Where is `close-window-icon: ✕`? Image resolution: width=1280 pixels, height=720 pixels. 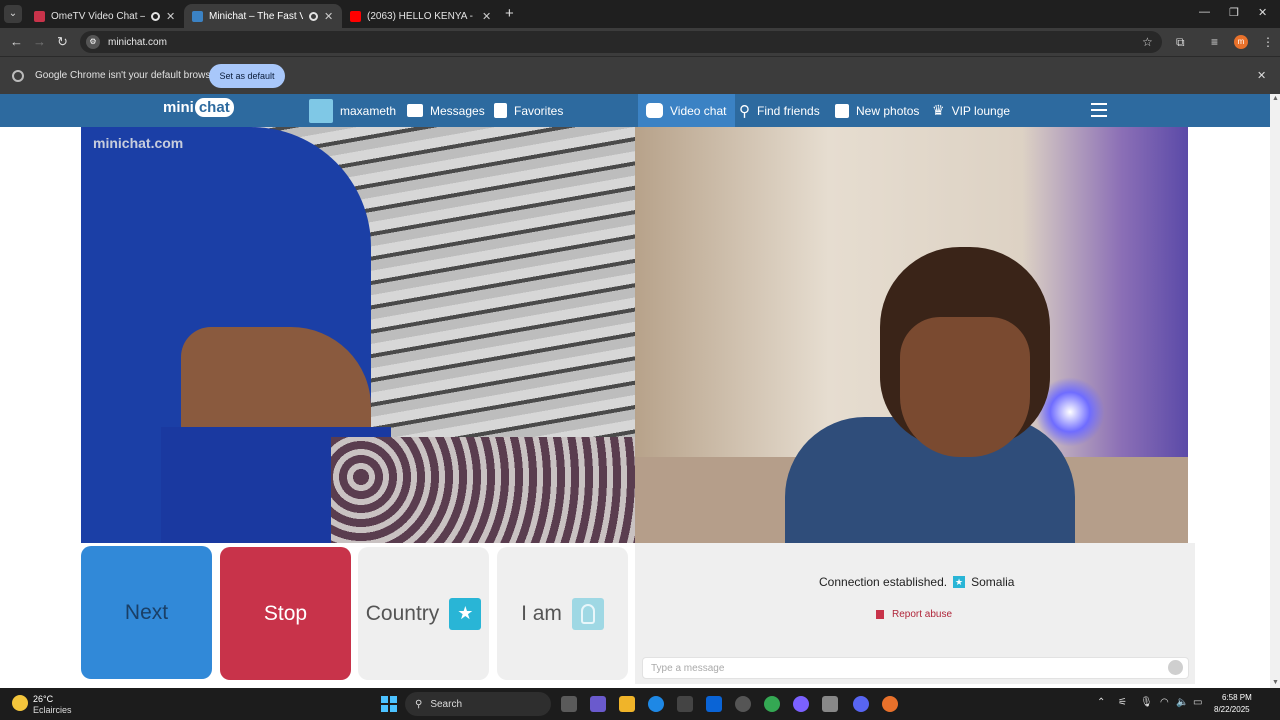 close-window-icon: ✕ is located at coordinates (1262, 12).